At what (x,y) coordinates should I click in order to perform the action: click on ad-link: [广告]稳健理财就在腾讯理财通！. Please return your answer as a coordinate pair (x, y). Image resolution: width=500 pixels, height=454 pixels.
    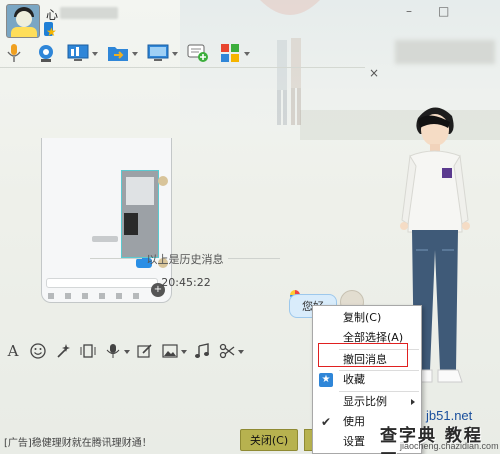
    Looking at the image, I should click on (78, 441).